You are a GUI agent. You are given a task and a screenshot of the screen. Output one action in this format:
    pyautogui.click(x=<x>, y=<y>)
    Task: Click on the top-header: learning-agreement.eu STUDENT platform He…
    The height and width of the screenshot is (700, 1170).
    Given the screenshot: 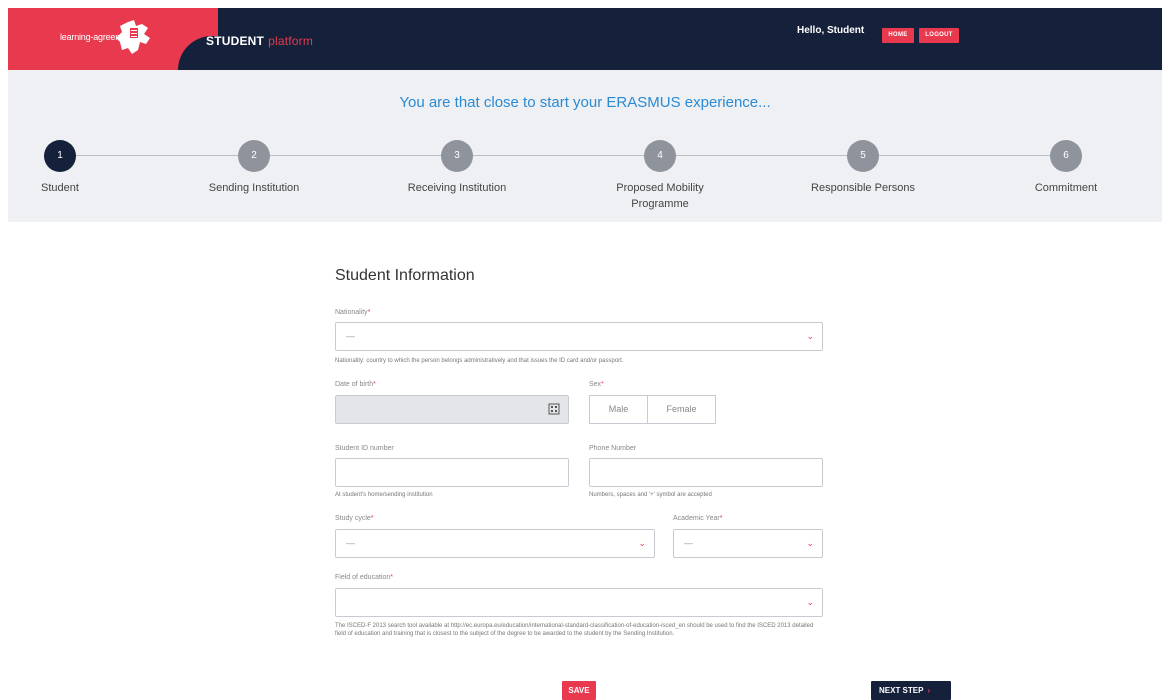 What is the action you would take?
    pyautogui.click(x=585, y=39)
    